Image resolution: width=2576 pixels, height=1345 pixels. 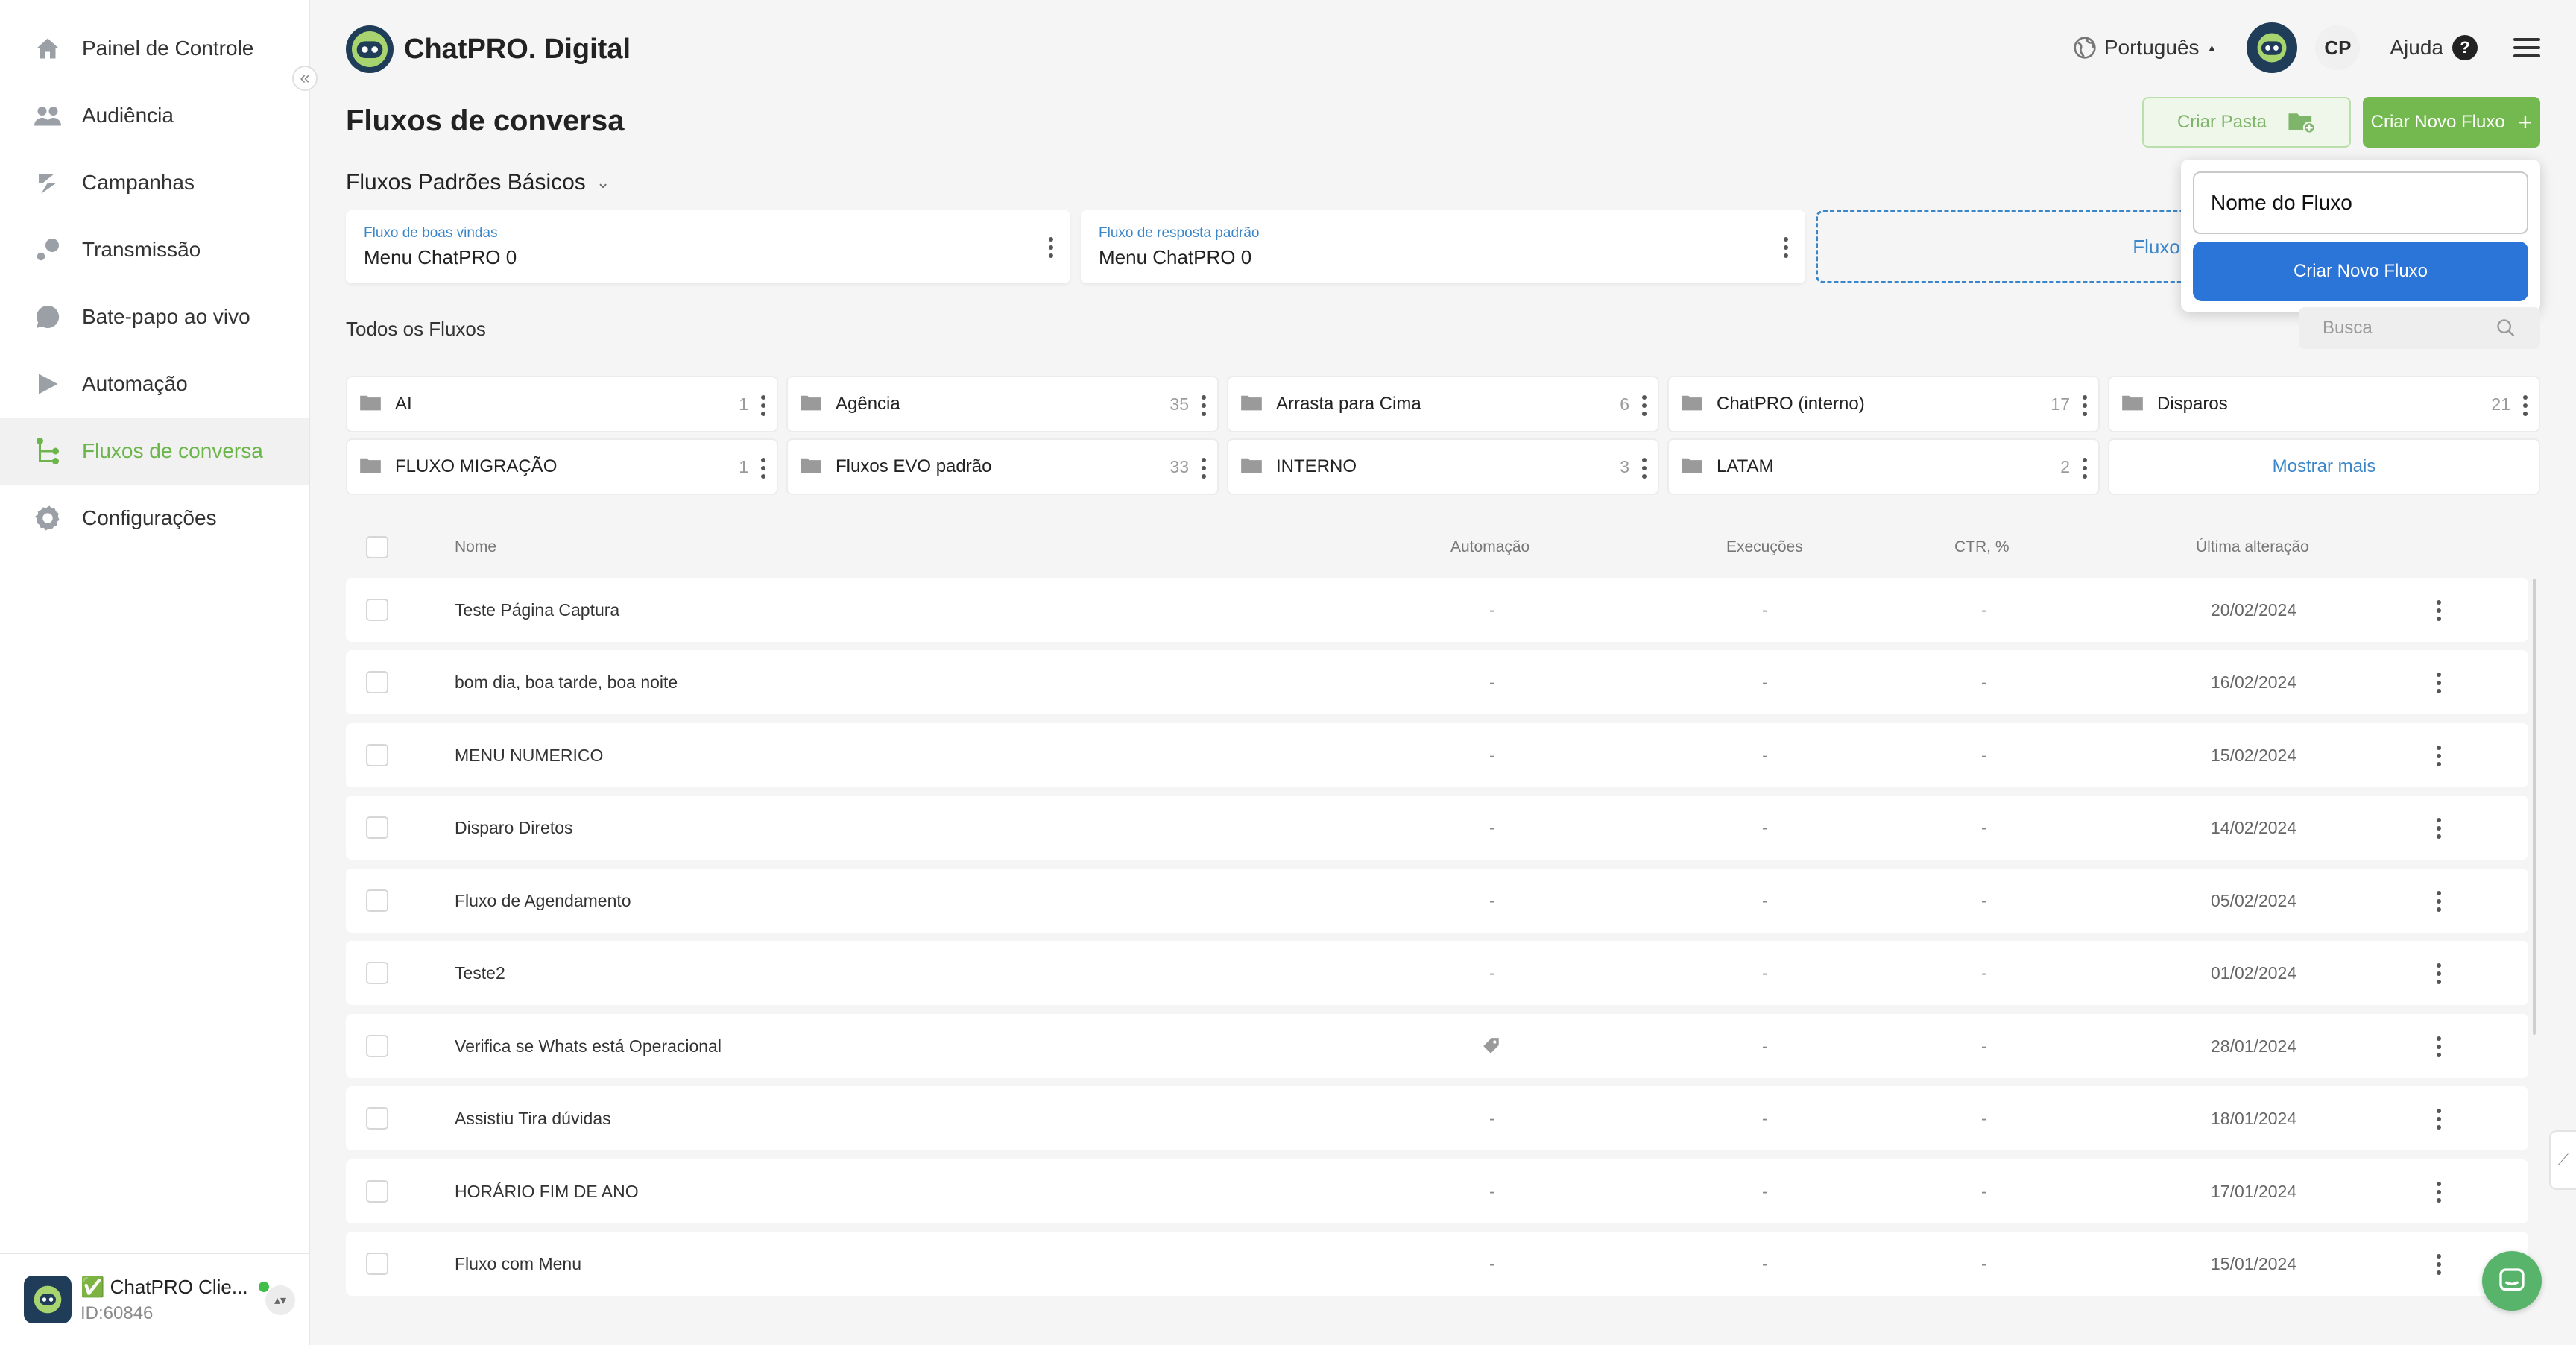 I want to click on live-chat-launcher, so click(x=2512, y=1281).